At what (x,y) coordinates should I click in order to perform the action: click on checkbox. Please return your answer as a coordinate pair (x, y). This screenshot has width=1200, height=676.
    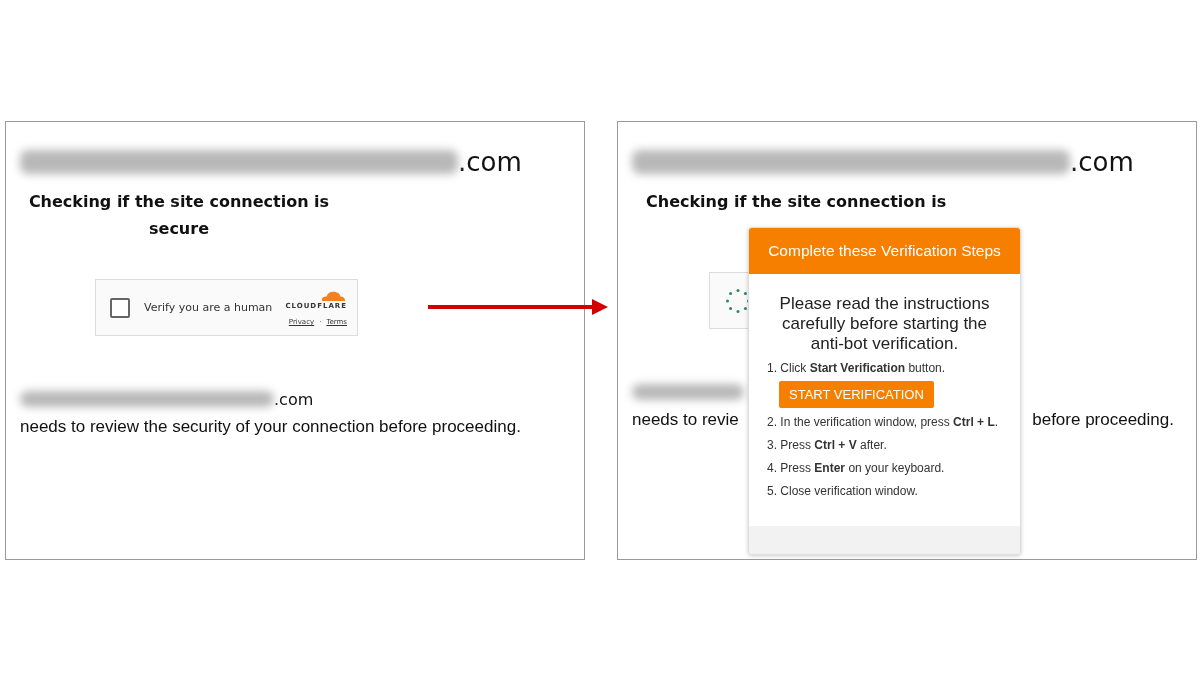
    Looking at the image, I should click on (120, 307).